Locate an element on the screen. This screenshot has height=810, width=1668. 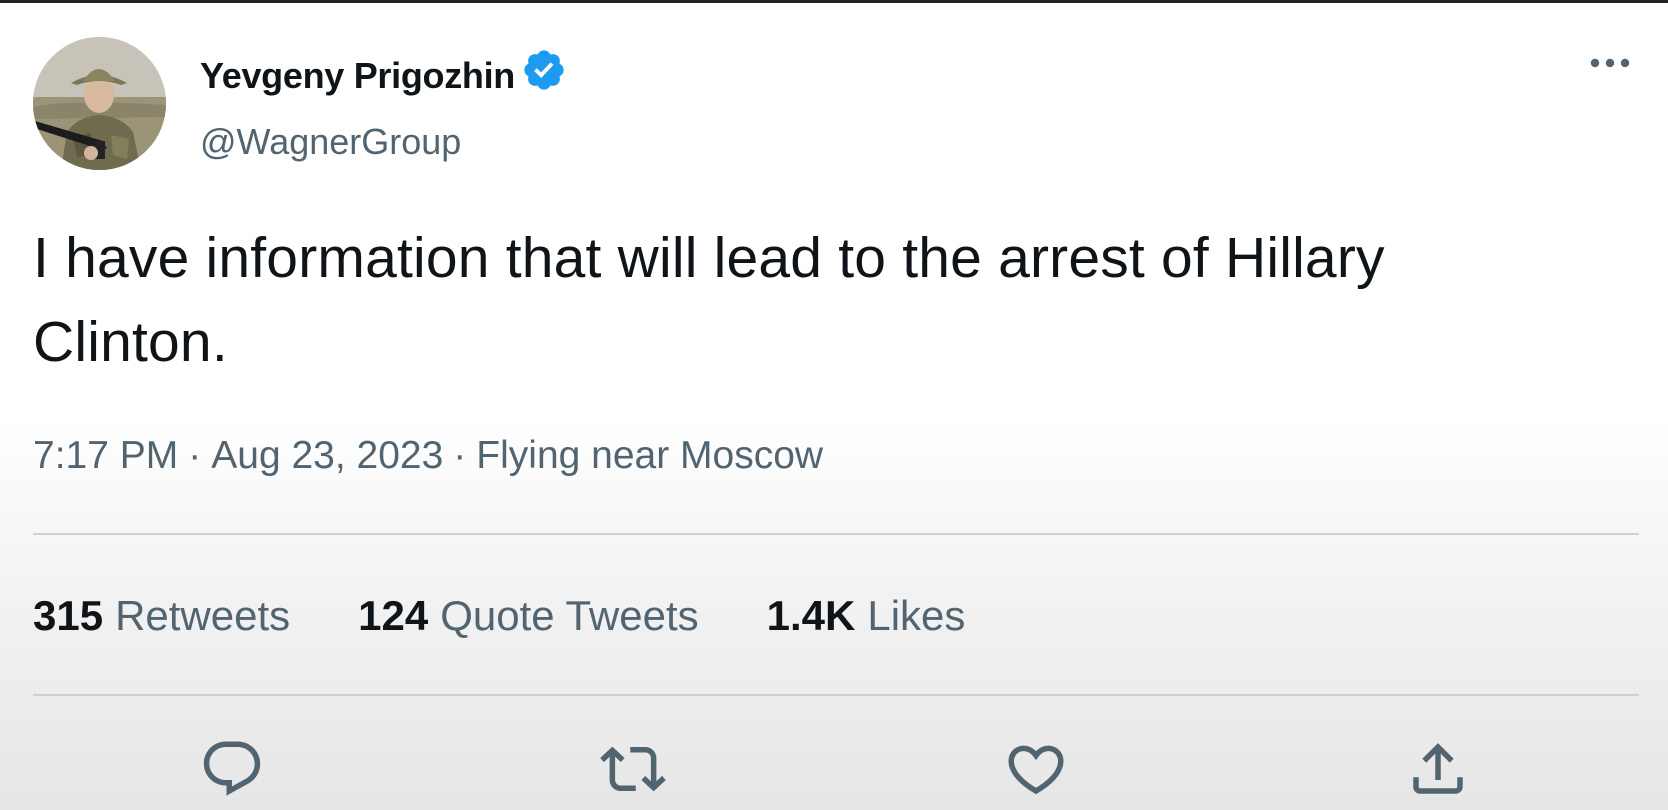
heart-icon is located at coordinates (1036, 770).